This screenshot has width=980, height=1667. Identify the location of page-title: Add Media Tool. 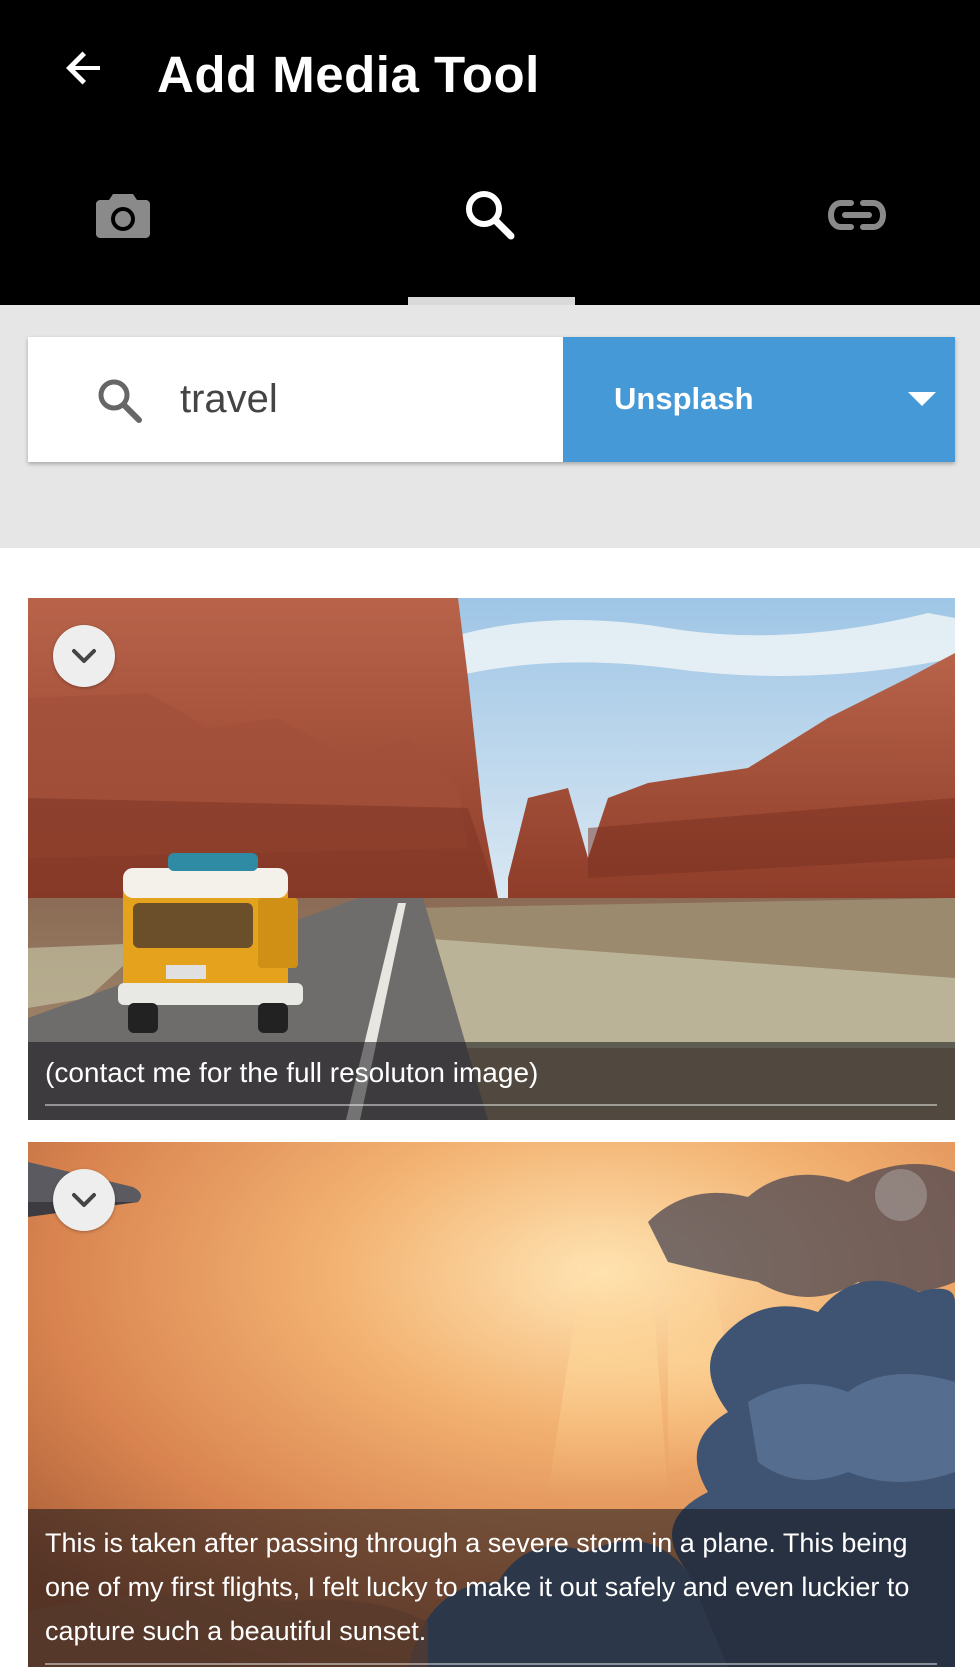
(348, 74).